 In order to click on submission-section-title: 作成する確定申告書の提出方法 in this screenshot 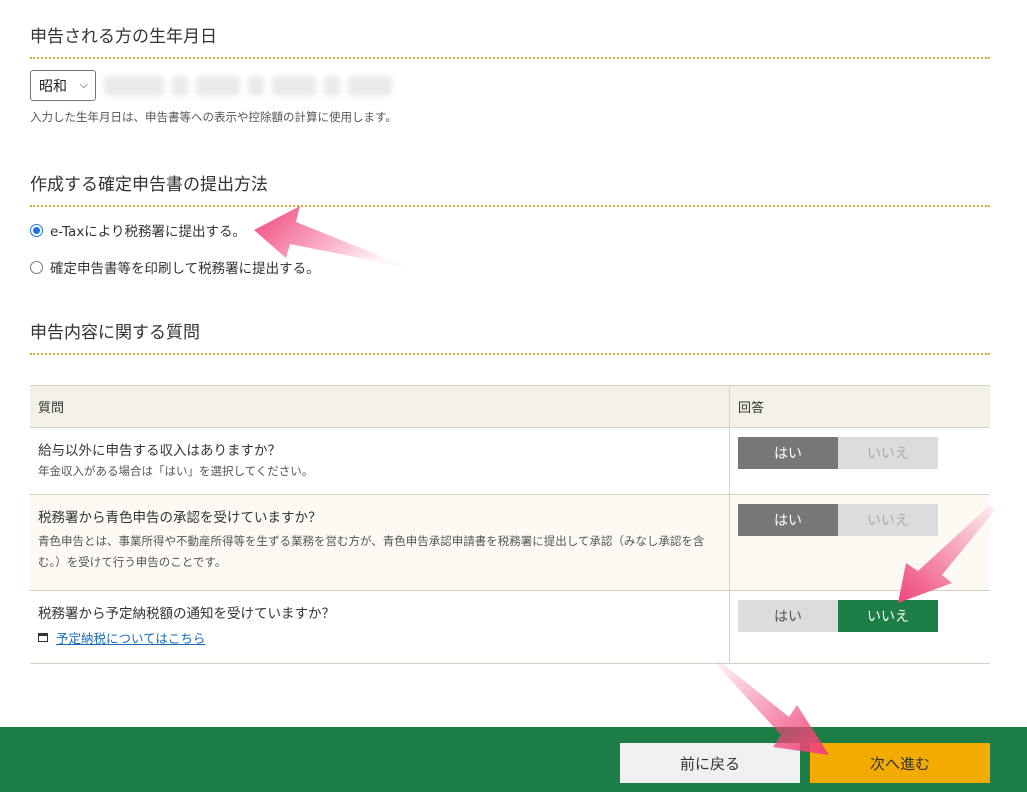, I will do `click(510, 188)`.